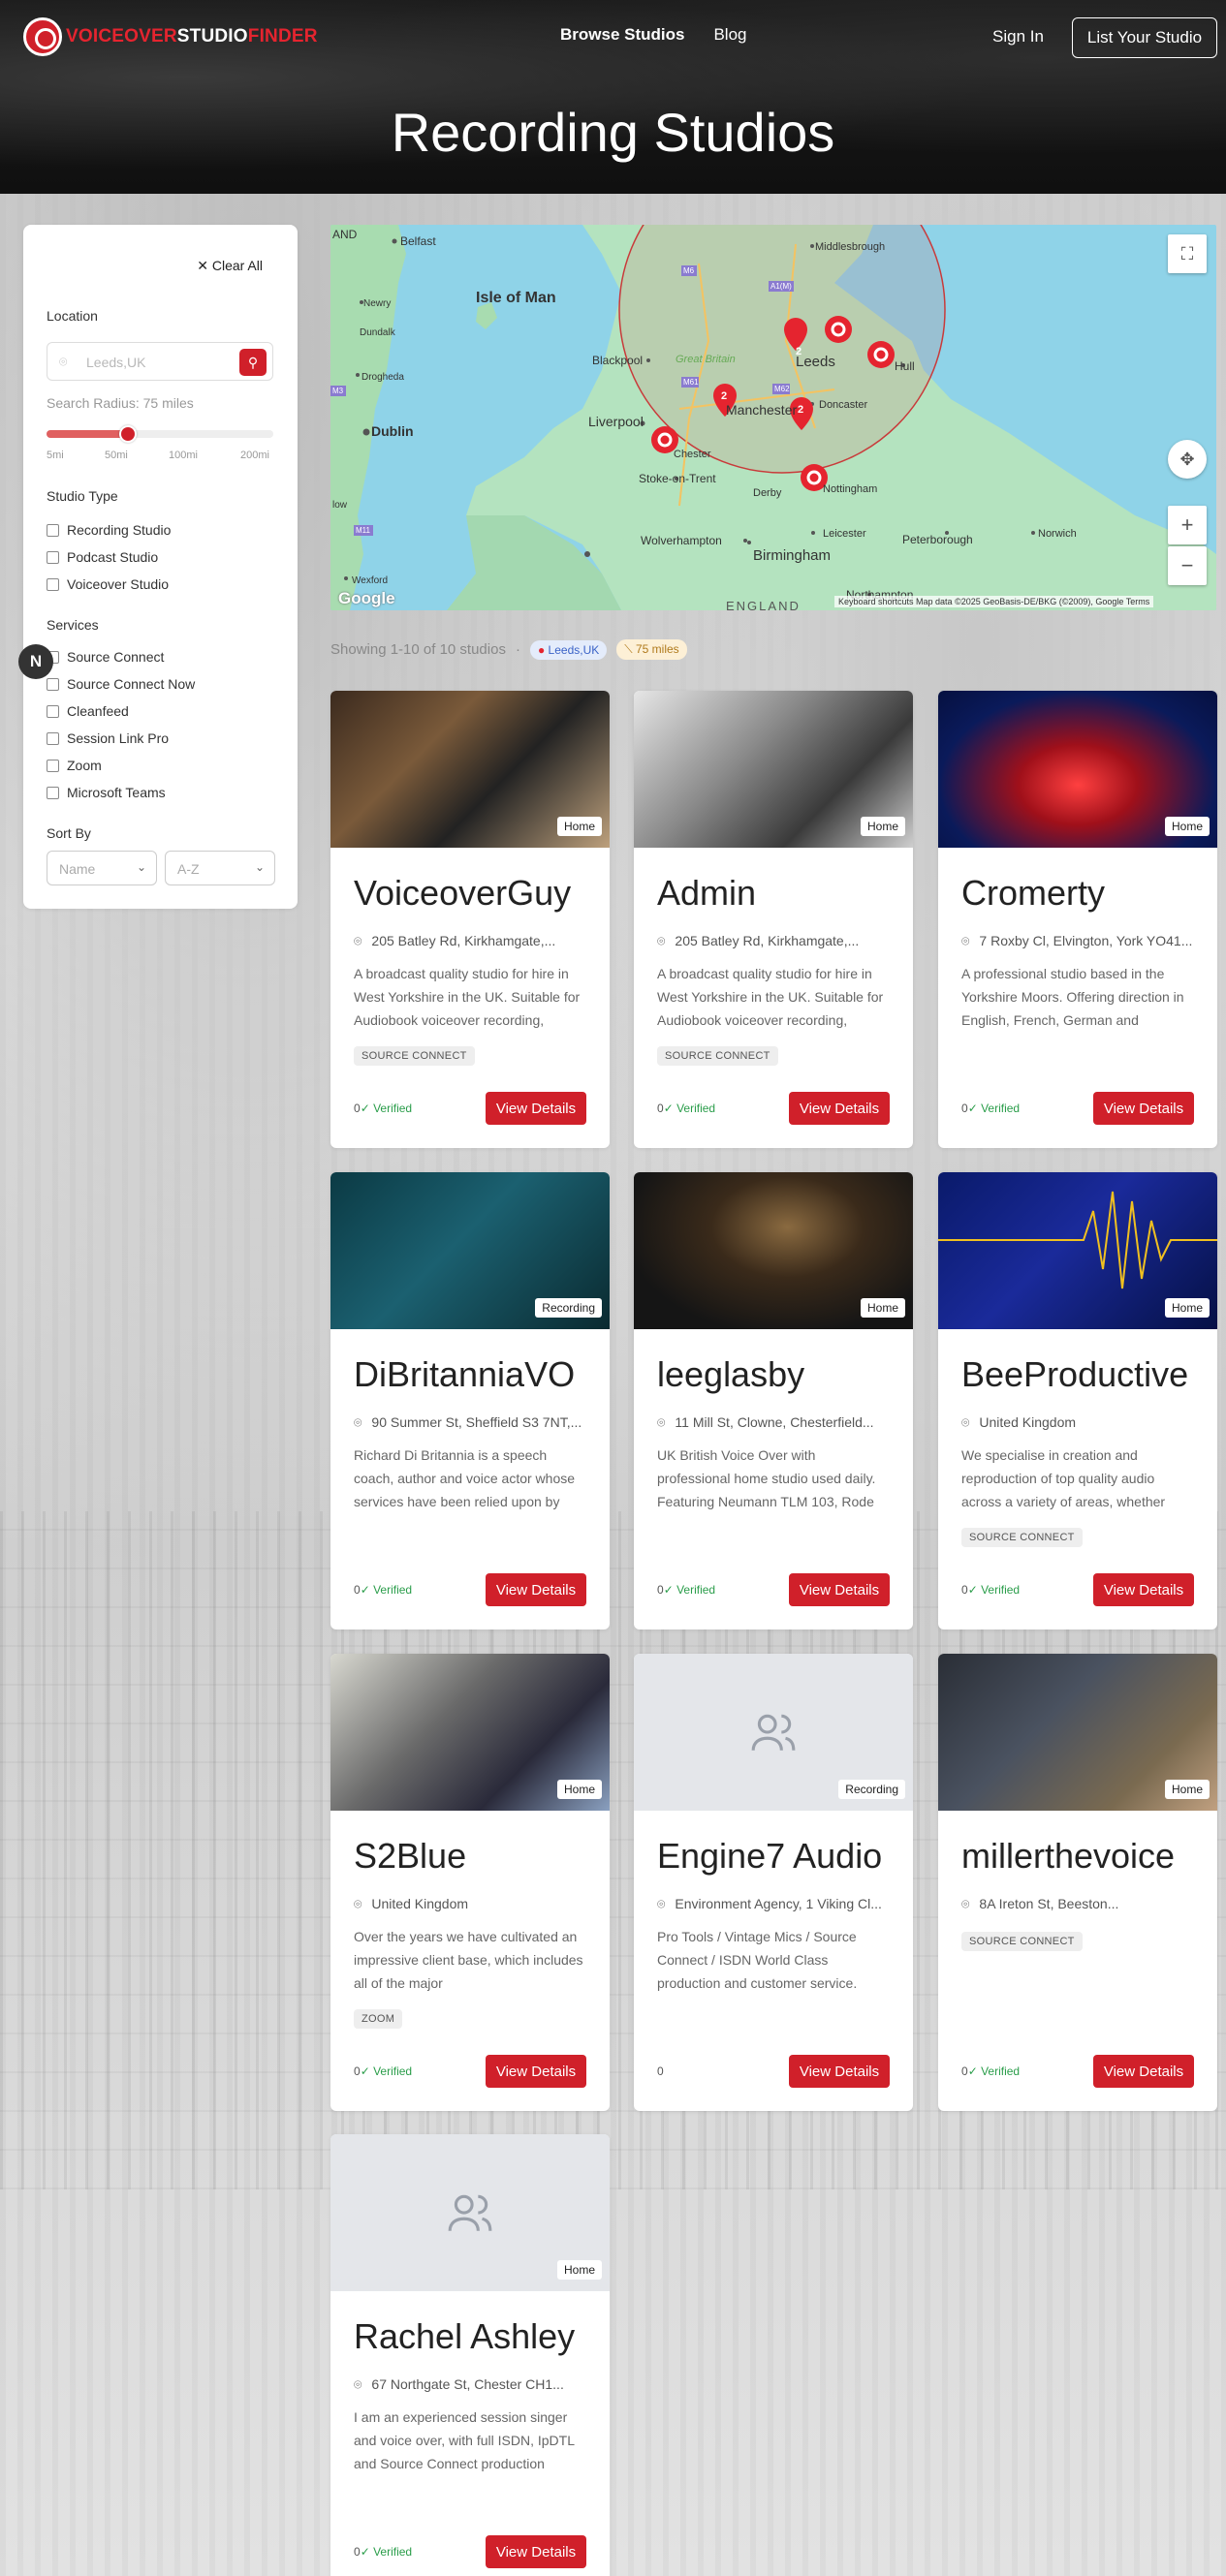 The height and width of the screenshot is (2576, 1226). What do you see at coordinates (121, 684) in the screenshot?
I see `service-source-connect-now: Source Connect Now` at bounding box center [121, 684].